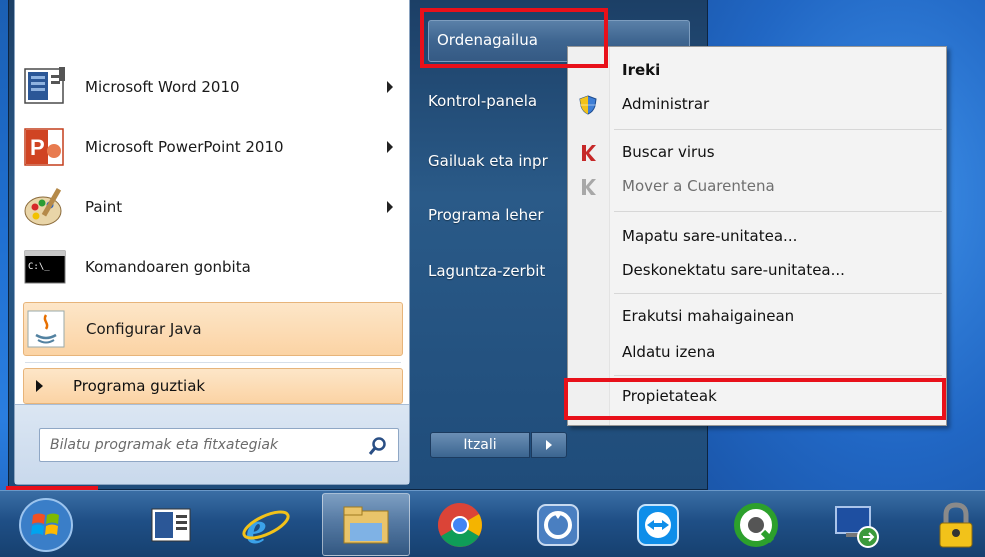  Describe the element at coordinates (378, 446) in the screenshot. I see `search-icon` at that location.